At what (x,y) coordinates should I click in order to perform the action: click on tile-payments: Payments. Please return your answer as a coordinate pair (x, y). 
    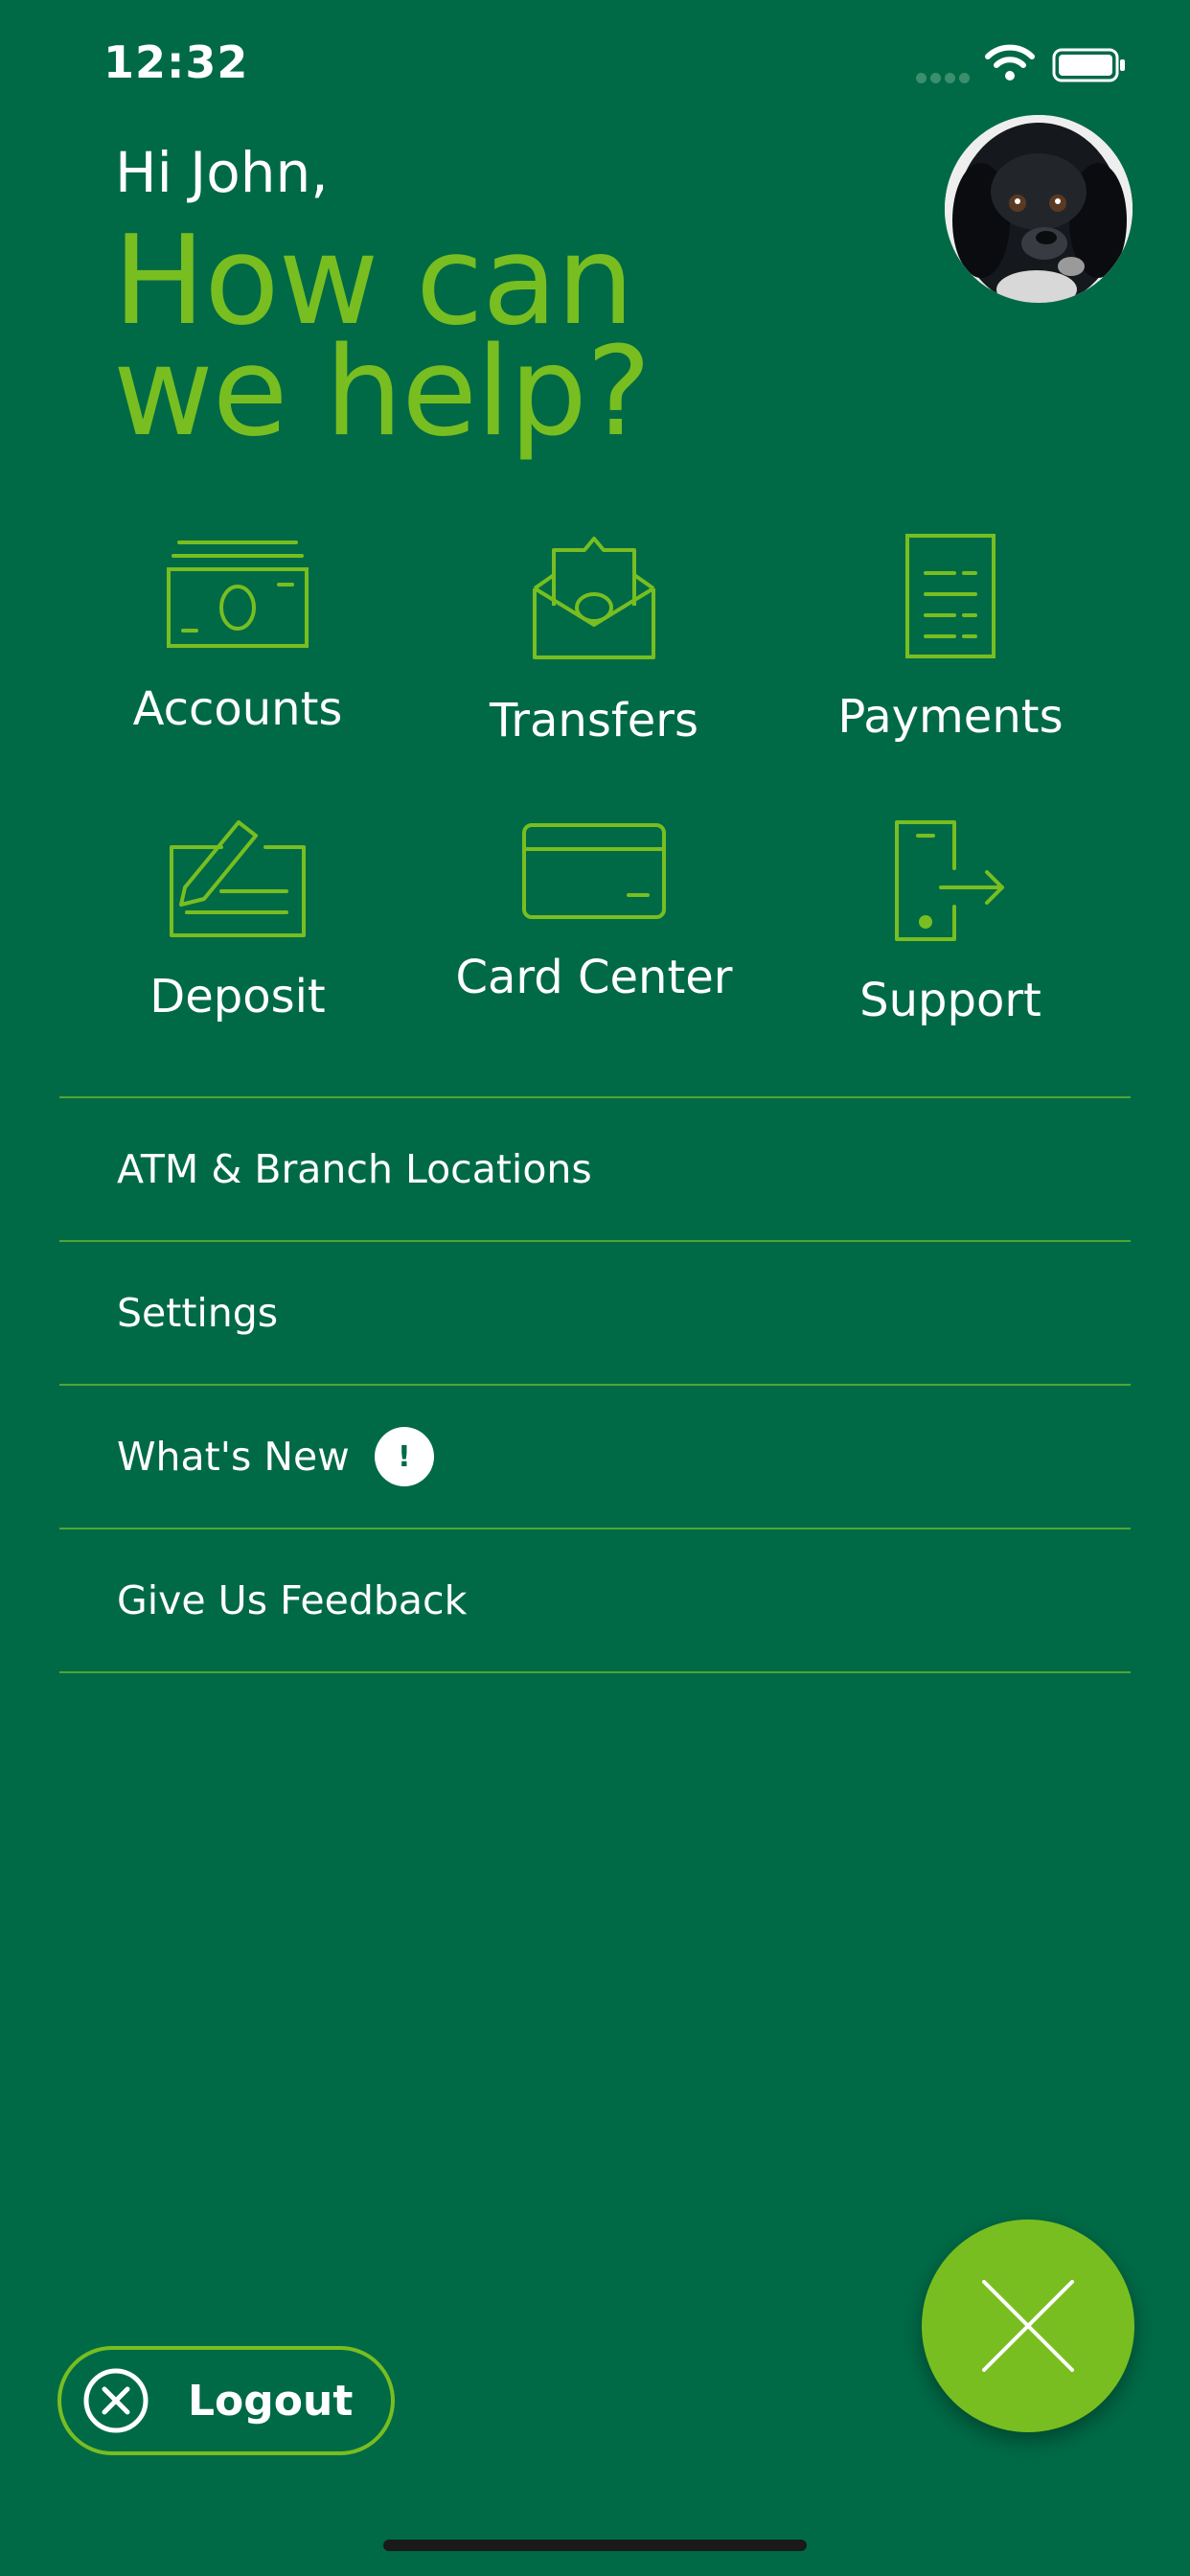
    Looking at the image, I should click on (951, 638).